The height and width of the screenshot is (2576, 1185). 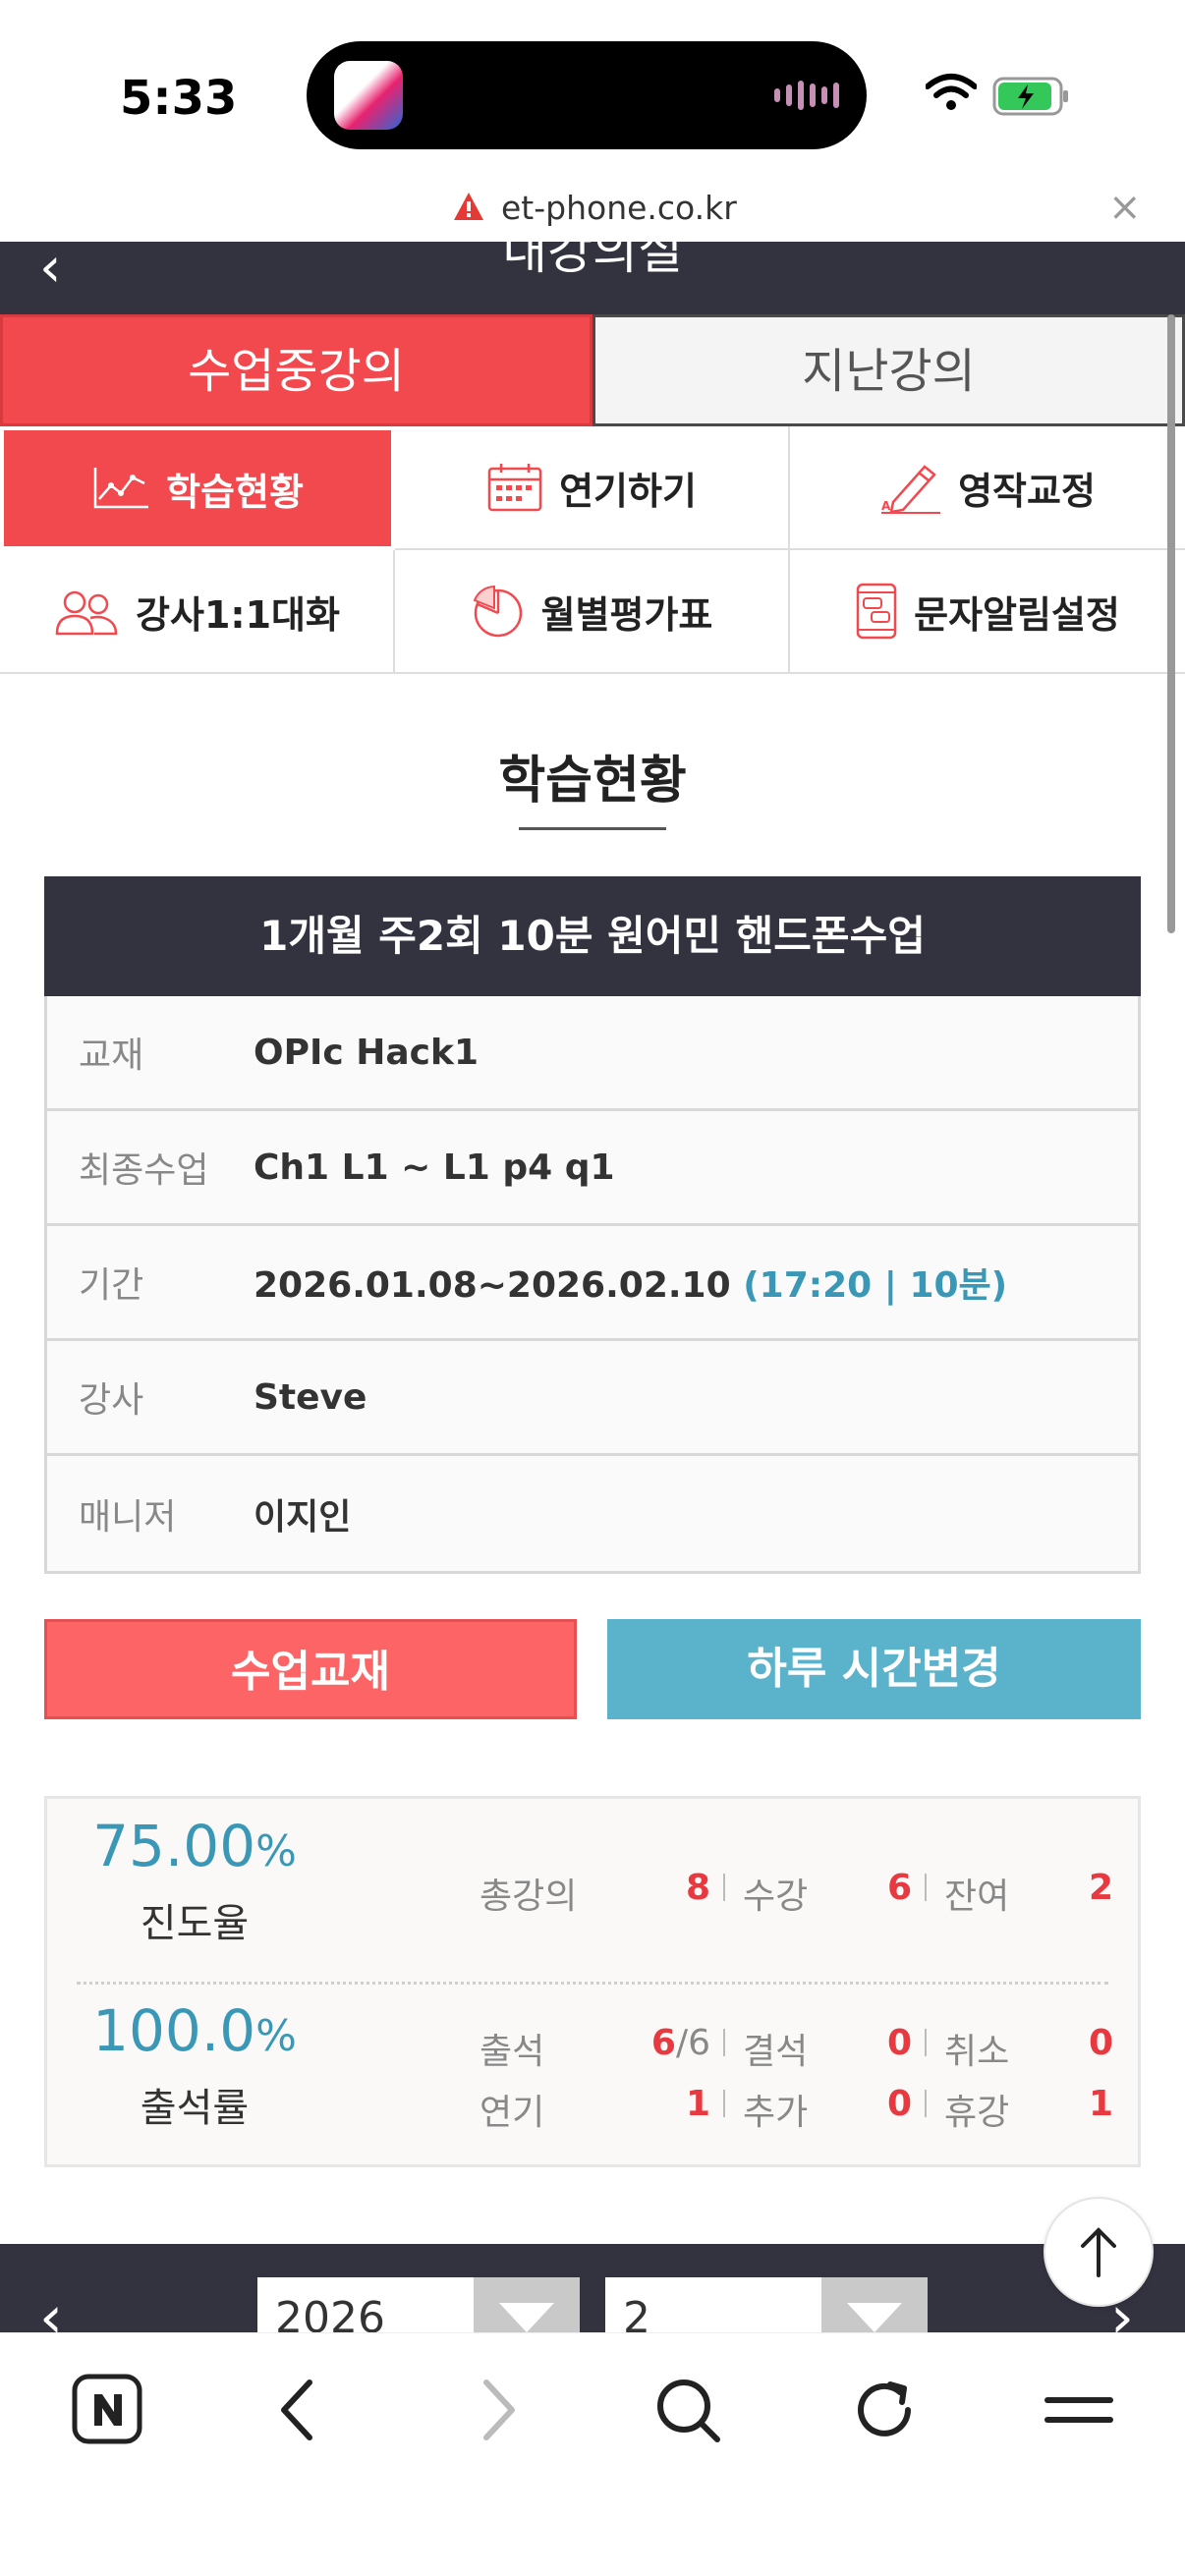 What do you see at coordinates (876, 1285) in the screenshot?
I see `class-time: (17:20 | 10분)` at bounding box center [876, 1285].